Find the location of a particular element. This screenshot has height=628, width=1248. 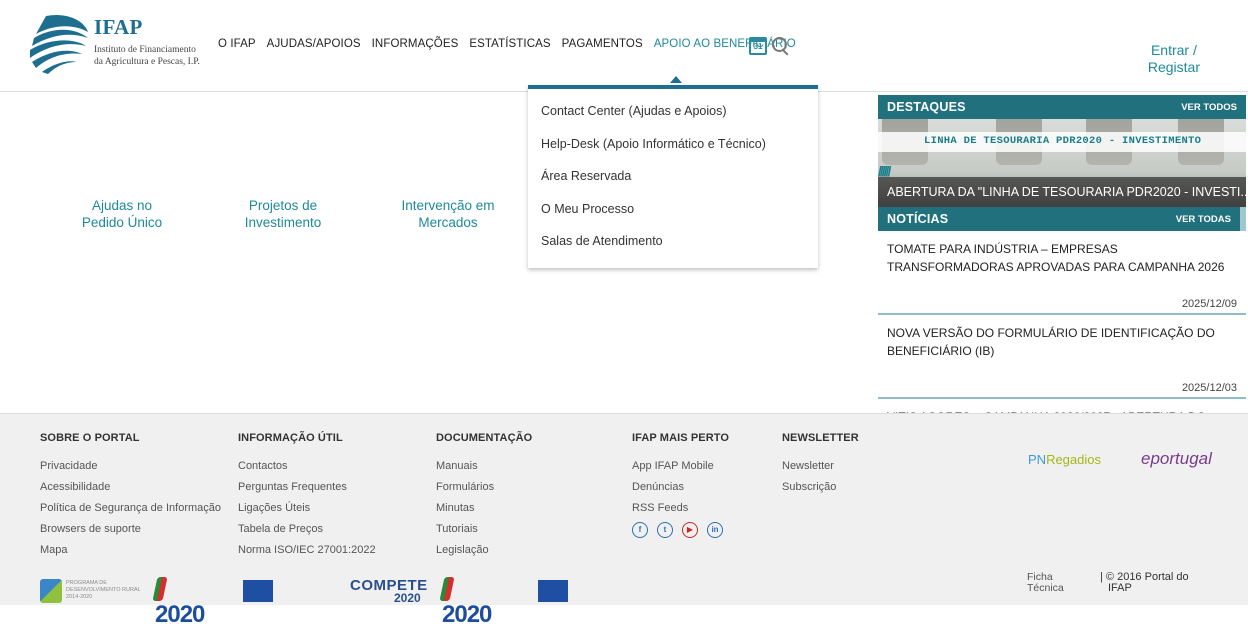

quick-link-line2: Pedido Único is located at coordinates (122, 222).